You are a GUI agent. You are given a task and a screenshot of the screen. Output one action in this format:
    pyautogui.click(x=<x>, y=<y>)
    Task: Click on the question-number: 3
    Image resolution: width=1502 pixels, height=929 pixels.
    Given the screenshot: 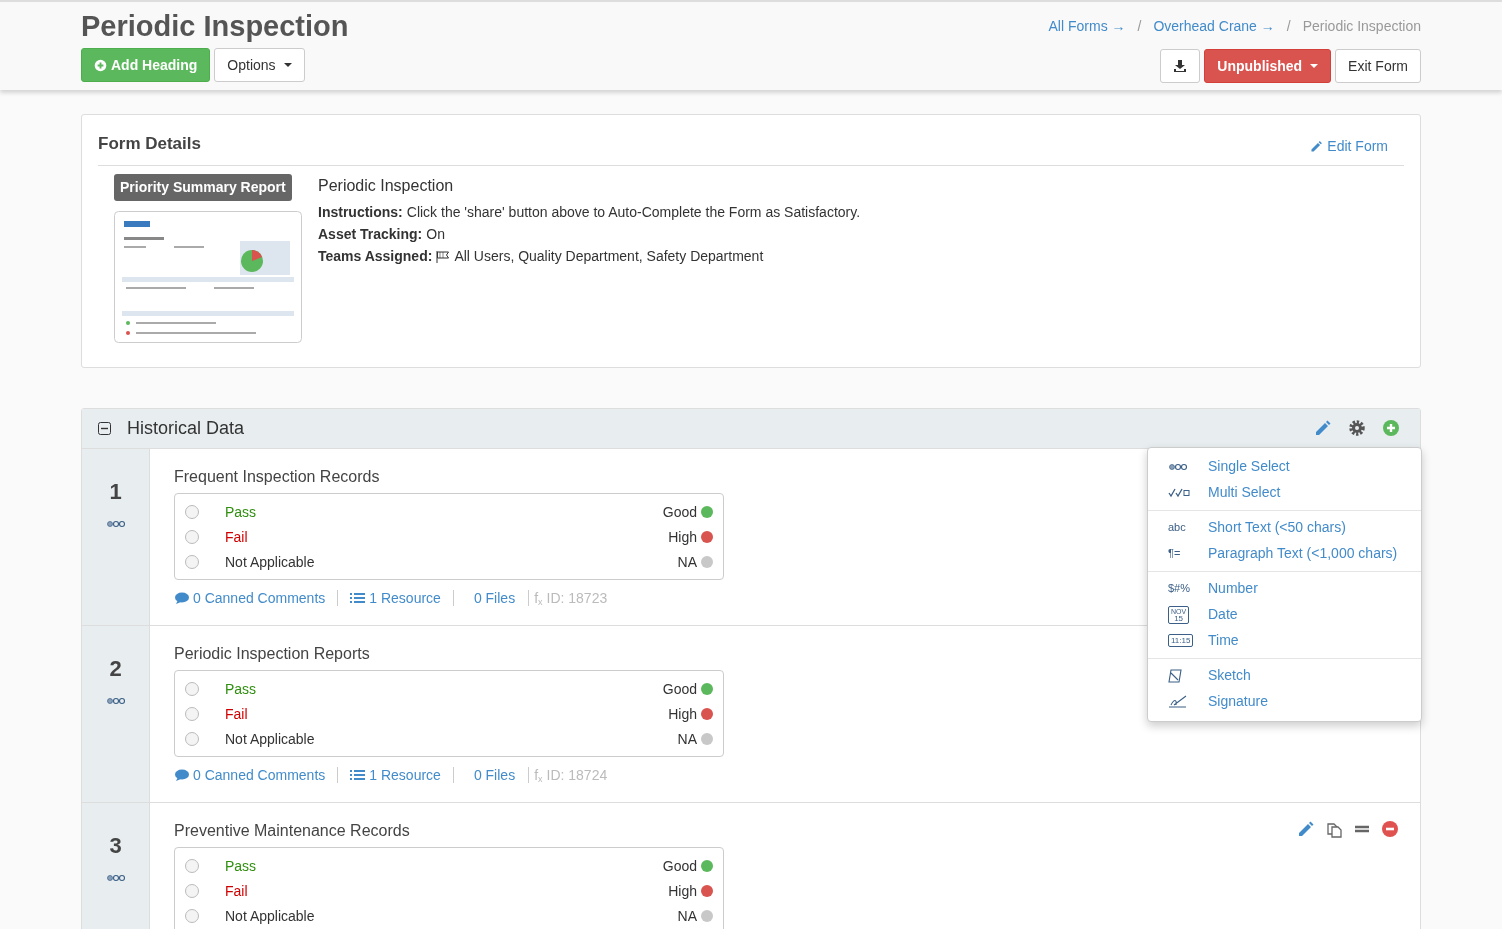 What is the action you would take?
    pyautogui.click(x=115, y=845)
    